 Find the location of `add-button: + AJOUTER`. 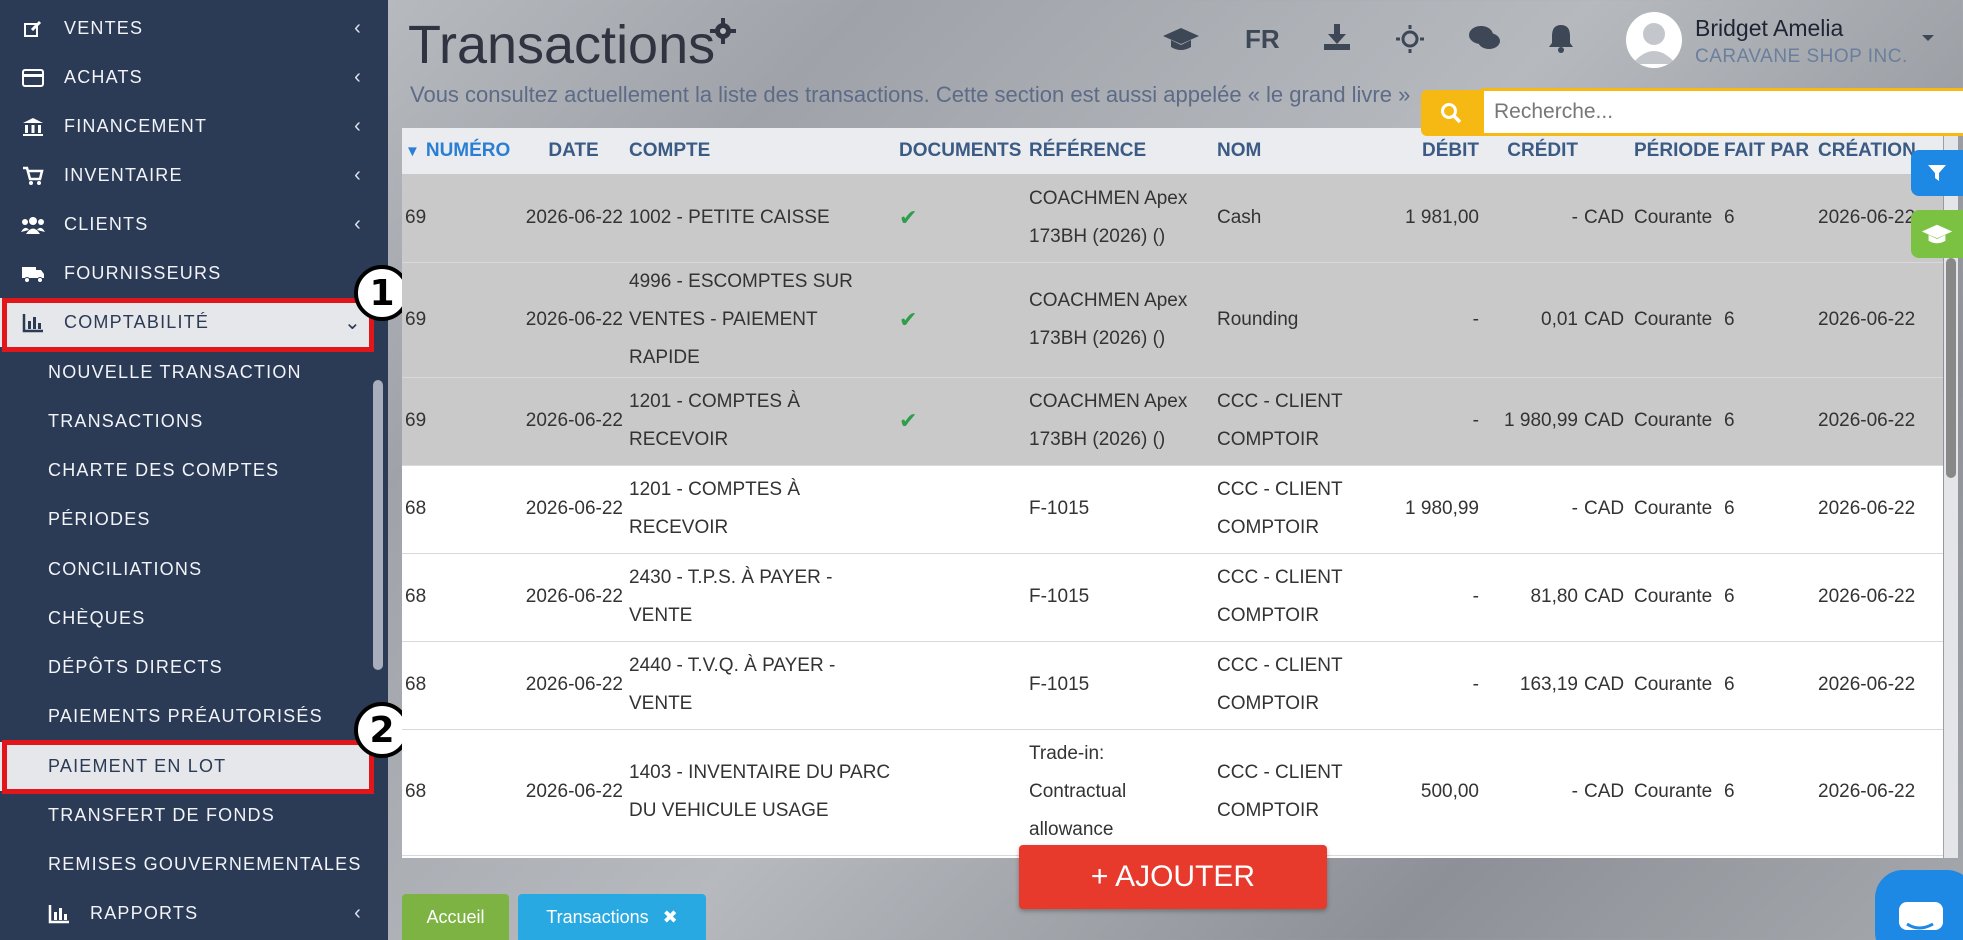

add-button: + AJOUTER is located at coordinates (1173, 877).